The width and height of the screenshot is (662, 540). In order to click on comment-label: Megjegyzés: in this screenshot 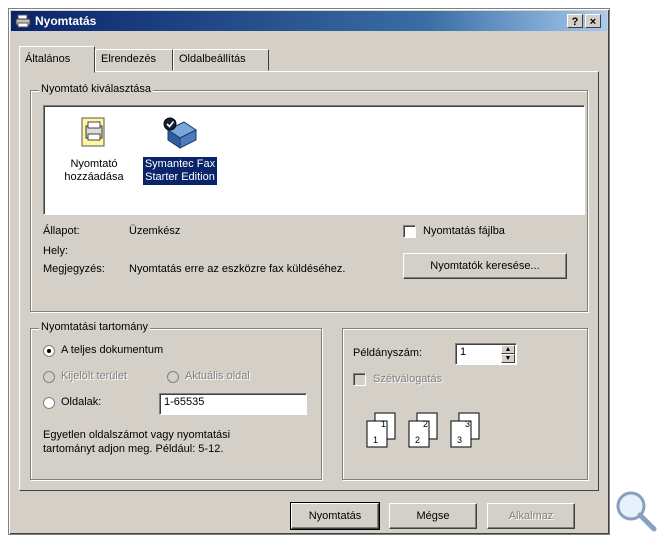, I will do `click(74, 269)`.